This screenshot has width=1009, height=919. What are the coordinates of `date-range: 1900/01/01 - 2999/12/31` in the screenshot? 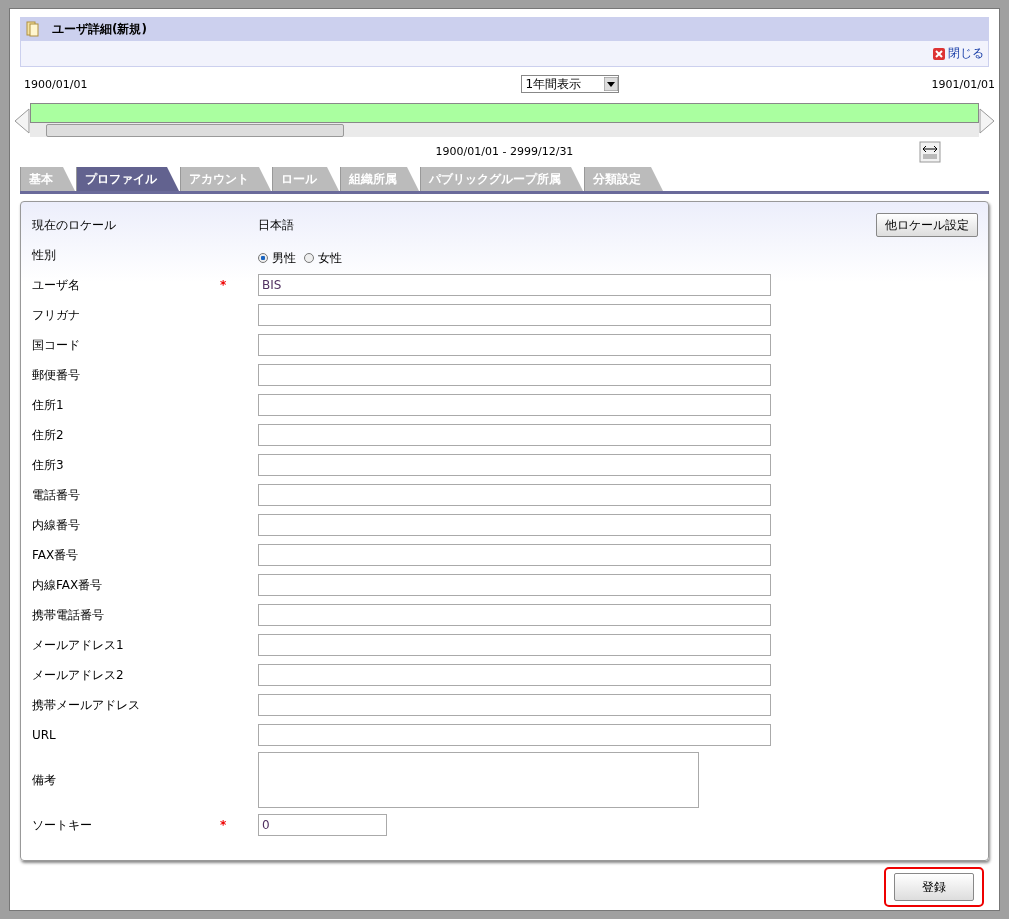 It's located at (504, 151).